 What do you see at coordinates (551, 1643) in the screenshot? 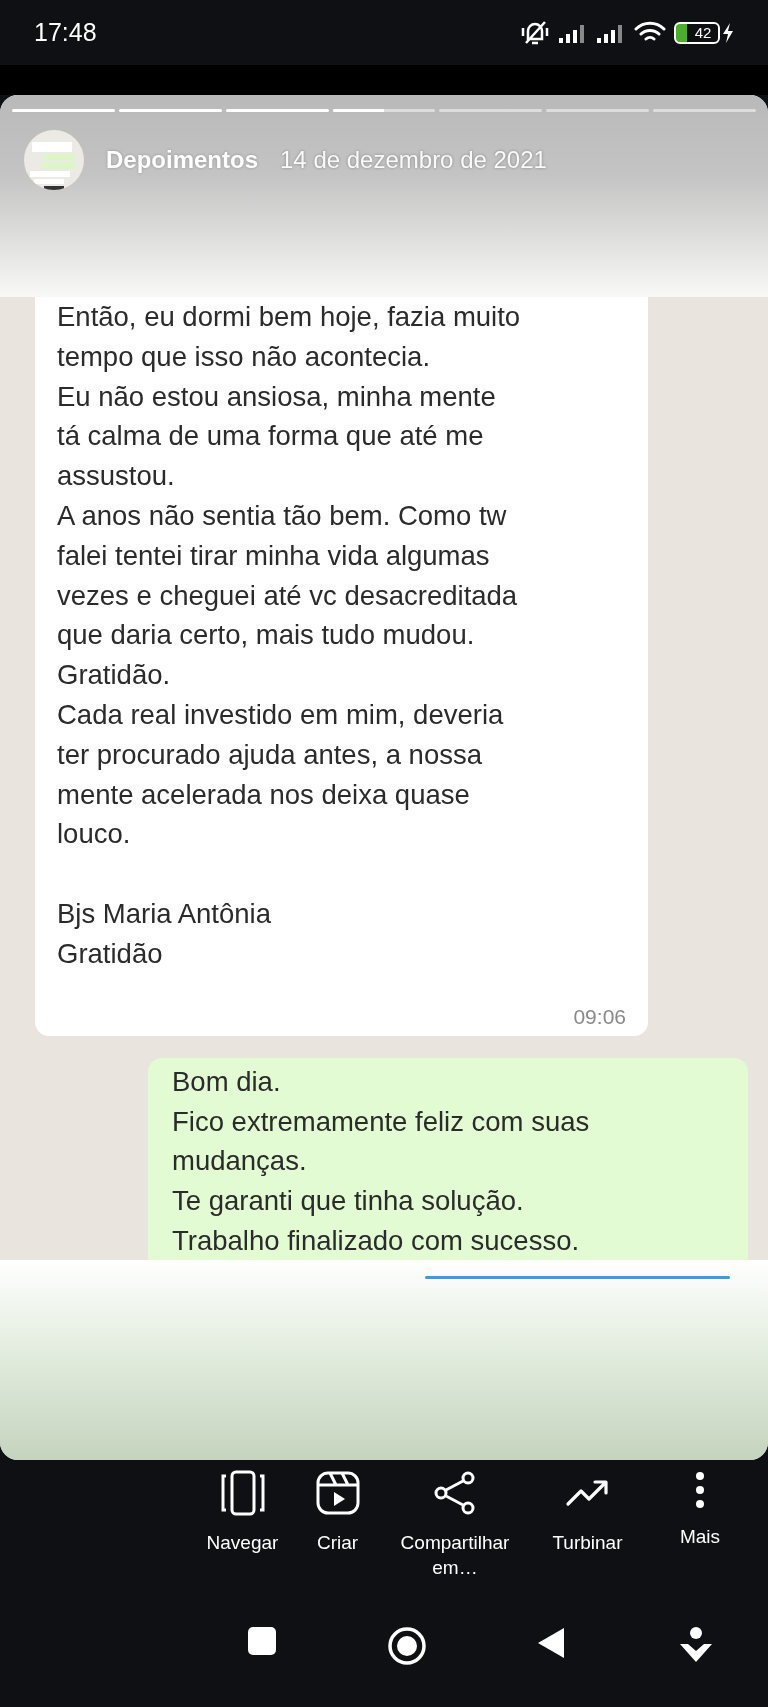
I see `back-icon` at bounding box center [551, 1643].